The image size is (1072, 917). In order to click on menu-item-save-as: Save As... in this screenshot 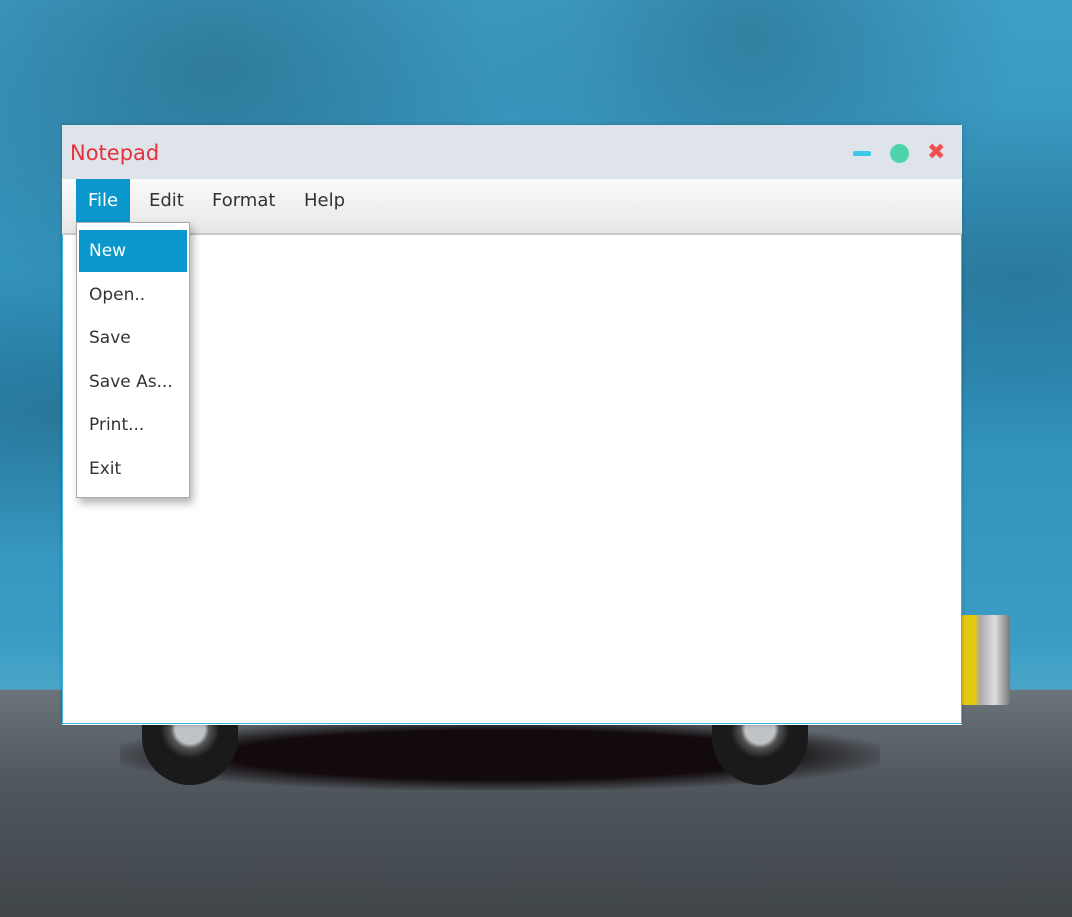, I will do `click(133, 382)`.